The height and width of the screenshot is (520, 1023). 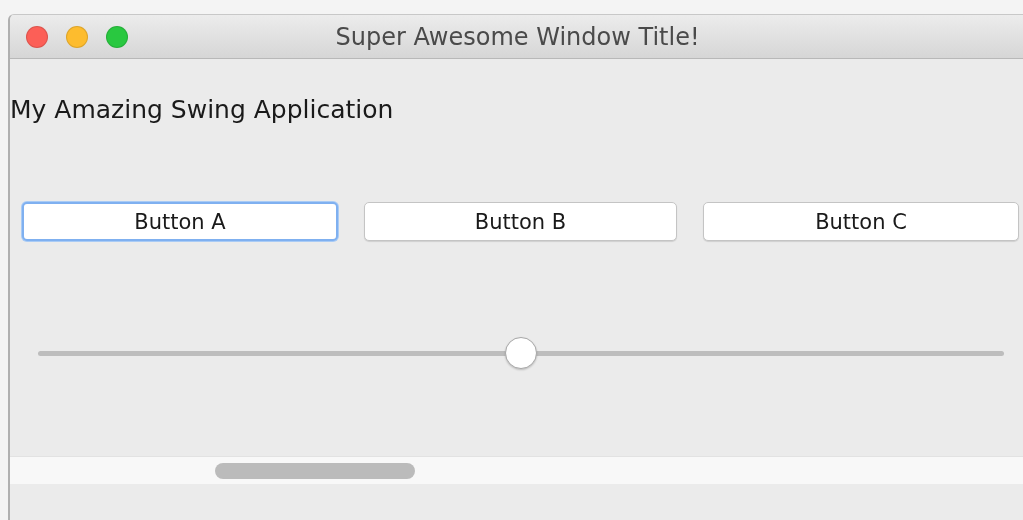 I want to click on scrollbar-thumb, so click(x=315, y=470).